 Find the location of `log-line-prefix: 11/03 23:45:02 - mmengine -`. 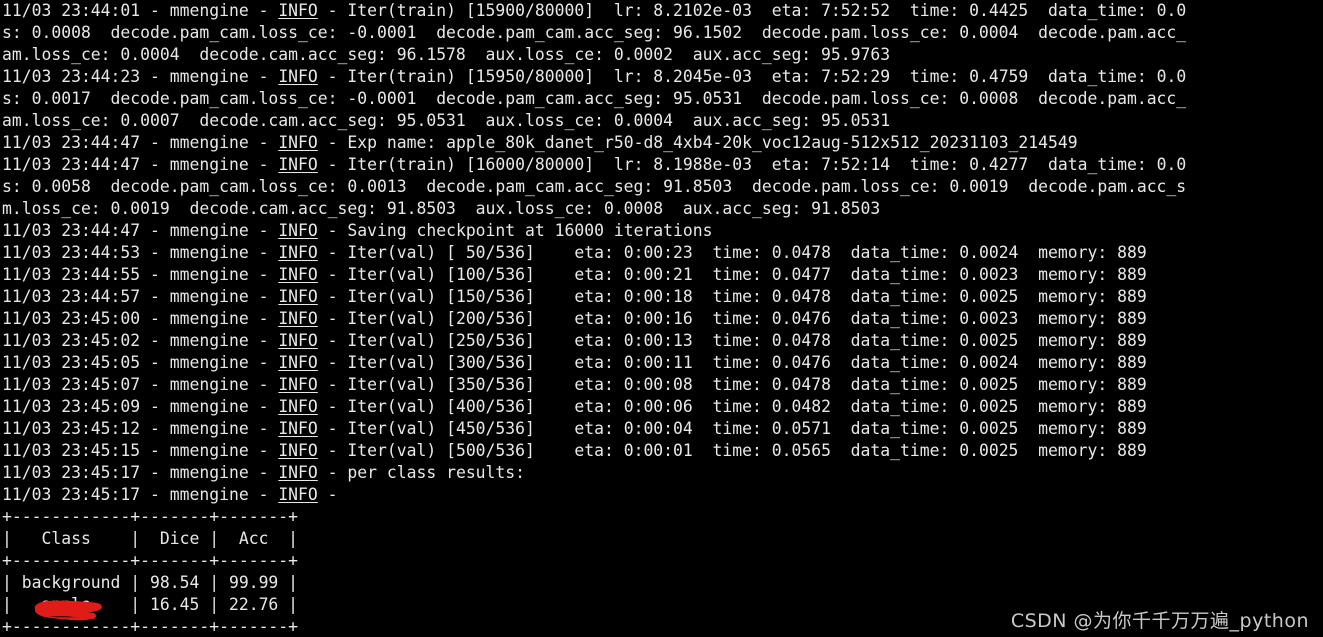

log-line-prefix: 11/03 23:45:02 - mmengine - is located at coordinates (140, 340).